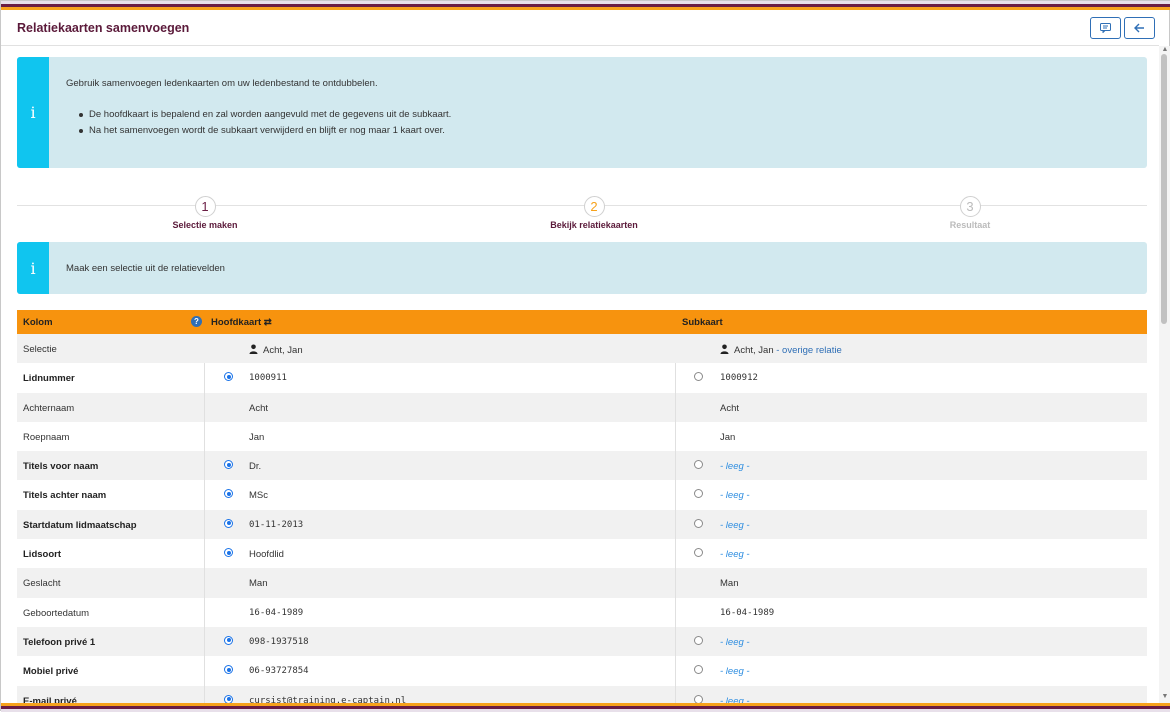  I want to click on step-selectie-maken: 1 Selectie maken, so click(205, 213).